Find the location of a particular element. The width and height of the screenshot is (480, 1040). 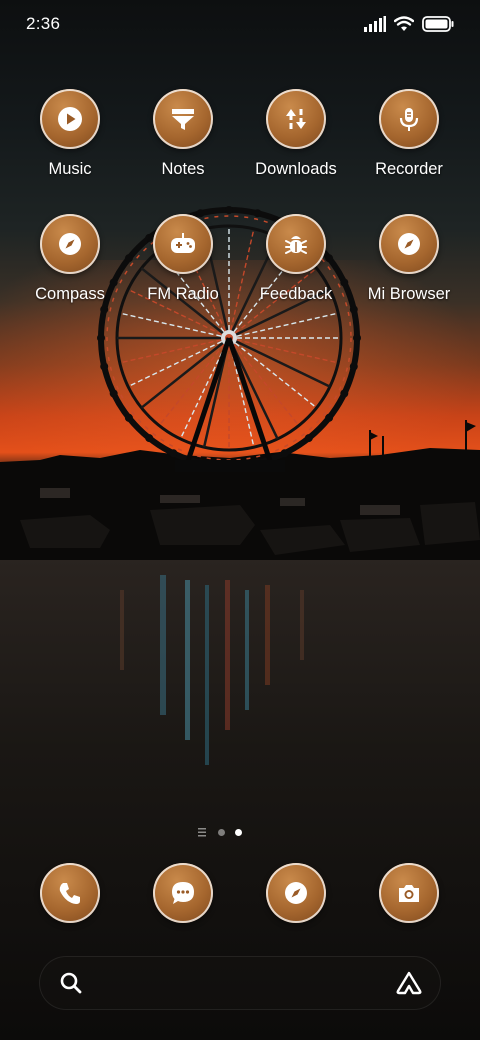

search-icon is located at coordinates (71, 985).